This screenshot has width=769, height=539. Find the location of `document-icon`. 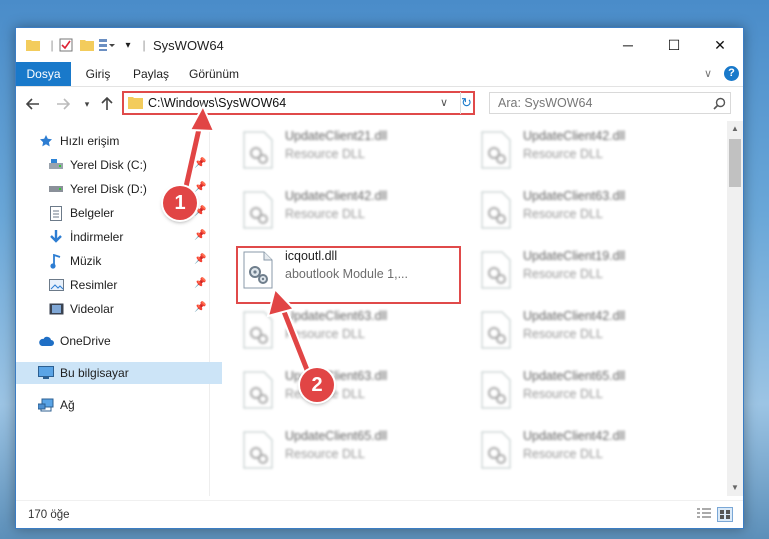

document-icon is located at coordinates (56, 213).